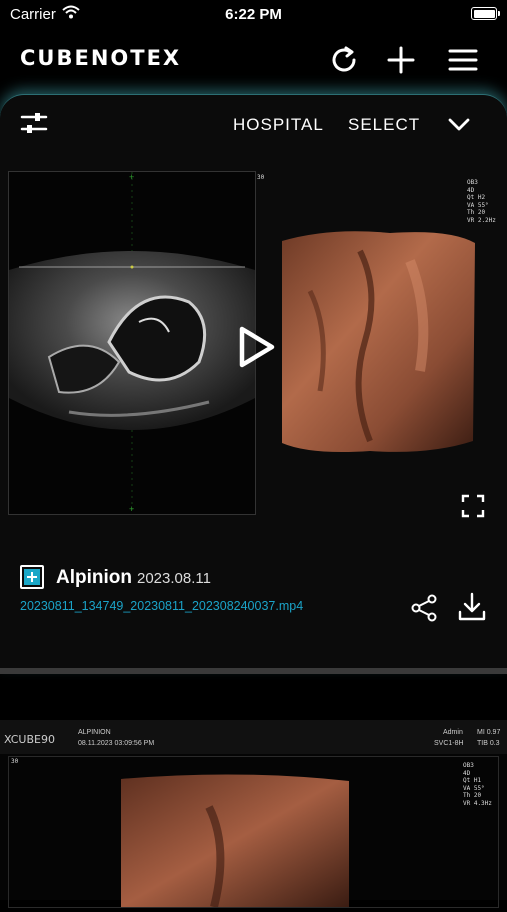 This screenshot has width=507, height=912. I want to click on medical-plus-icon, so click(32, 577).